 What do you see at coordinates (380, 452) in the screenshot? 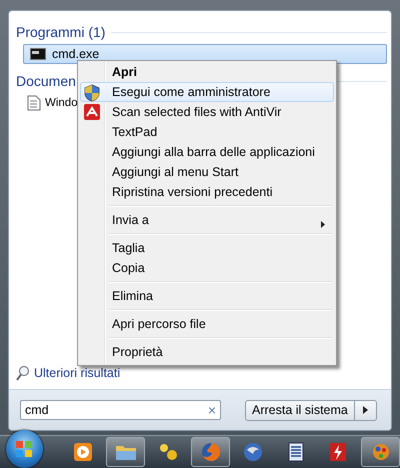
I see `palette-icon` at bounding box center [380, 452].